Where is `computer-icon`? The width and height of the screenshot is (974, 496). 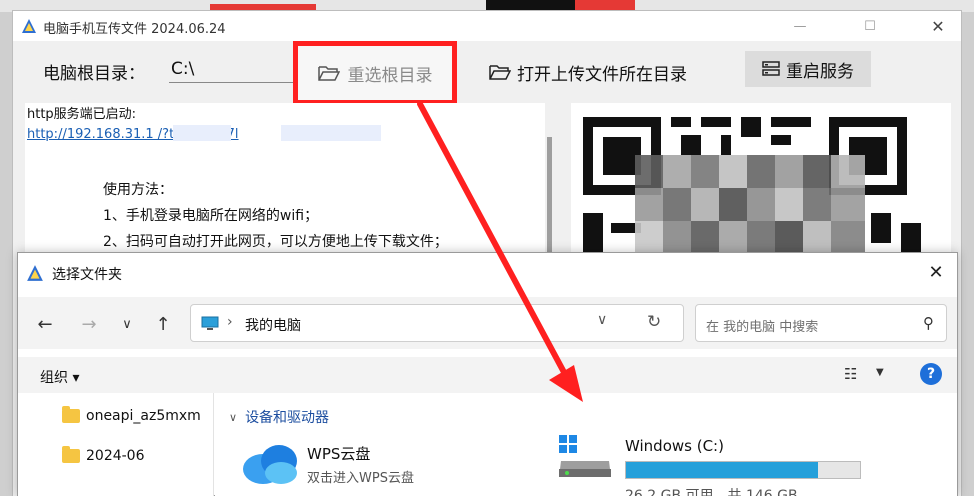 computer-icon is located at coordinates (210, 323).